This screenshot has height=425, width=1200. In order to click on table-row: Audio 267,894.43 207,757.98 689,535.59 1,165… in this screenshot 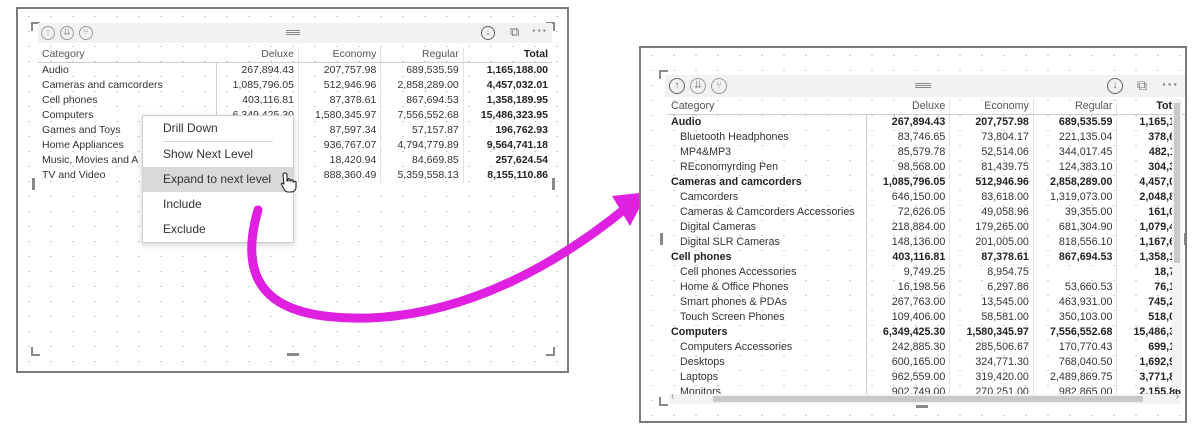, I will do `click(295, 70)`.